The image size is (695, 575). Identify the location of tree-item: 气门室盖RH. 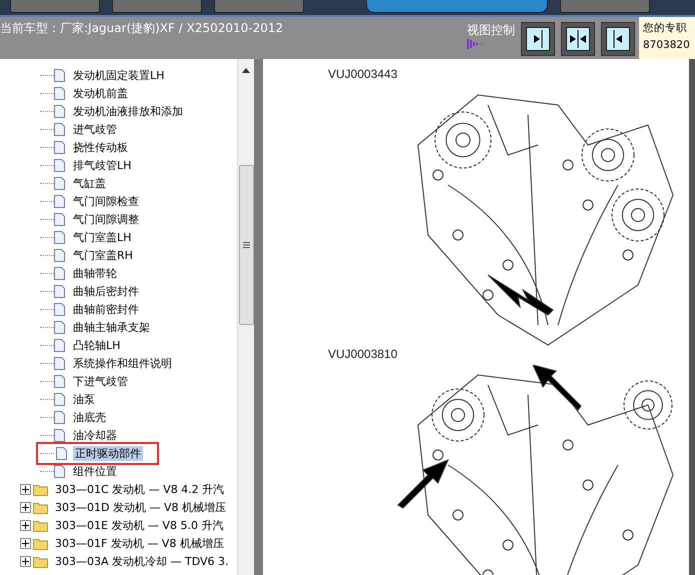
(103, 255).